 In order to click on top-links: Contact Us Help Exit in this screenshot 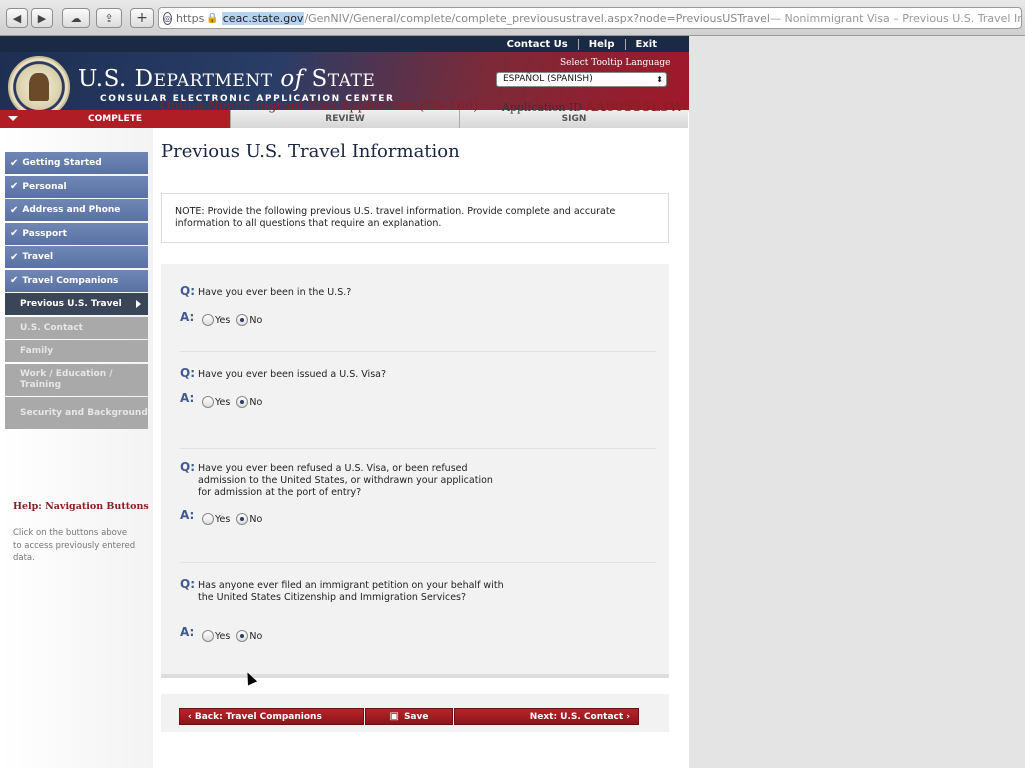, I will do `click(344, 44)`.